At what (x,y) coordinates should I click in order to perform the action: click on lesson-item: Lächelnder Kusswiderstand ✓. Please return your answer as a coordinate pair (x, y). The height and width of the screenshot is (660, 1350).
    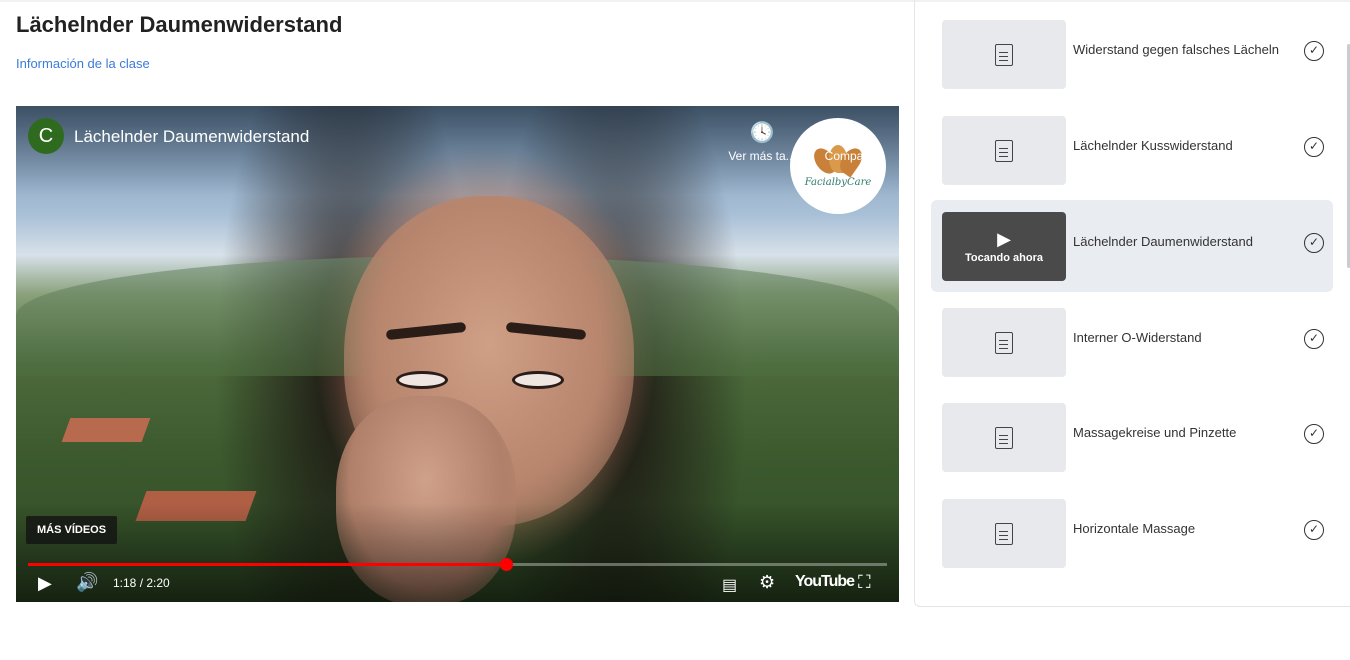
    Looking at the image, I should click on (1132, 150).